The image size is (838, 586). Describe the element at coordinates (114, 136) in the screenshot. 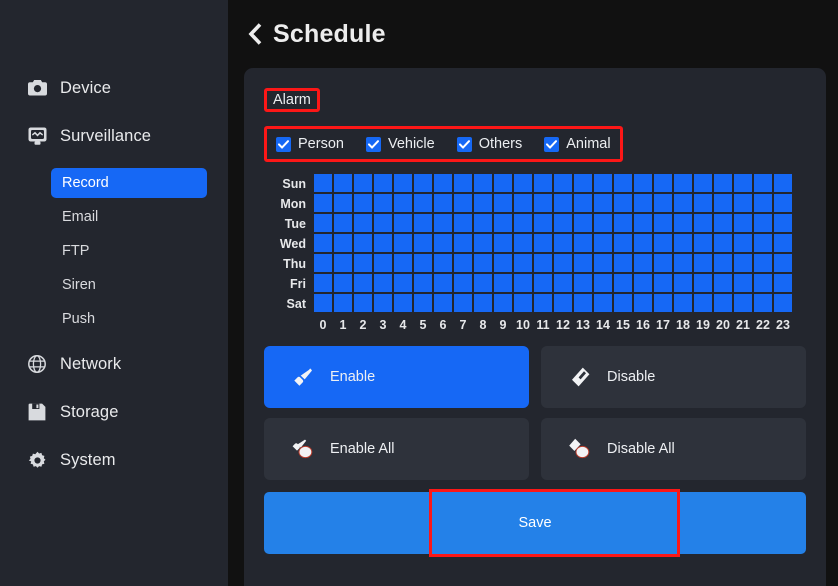

I see `sidebar-item-surveillance: Surveillance` at that location.